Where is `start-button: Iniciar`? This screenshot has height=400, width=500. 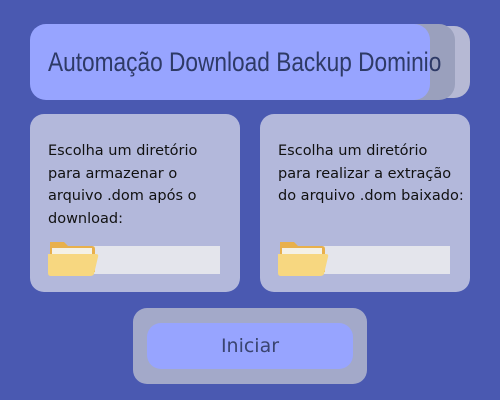
start-button: Iniciar is located at coordinates (250, 346).